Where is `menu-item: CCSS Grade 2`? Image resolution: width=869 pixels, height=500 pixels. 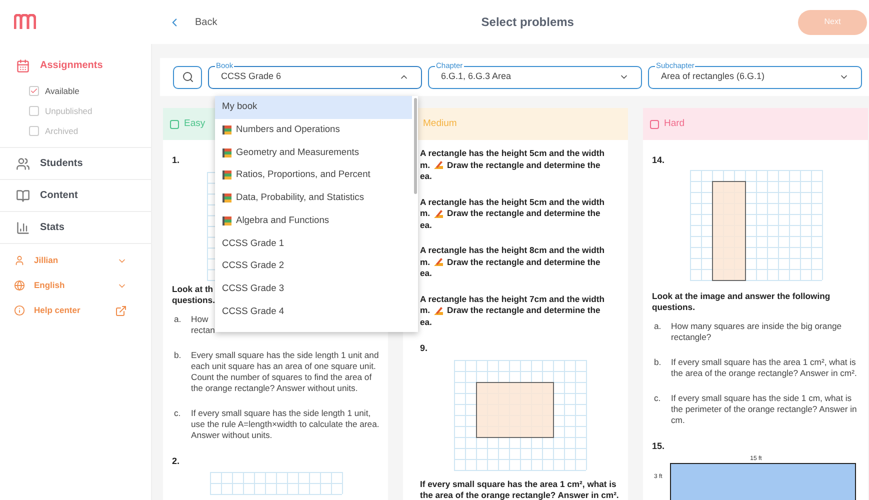
menu-item: CCSS Grade 2 is located at coordinates (313, 266).